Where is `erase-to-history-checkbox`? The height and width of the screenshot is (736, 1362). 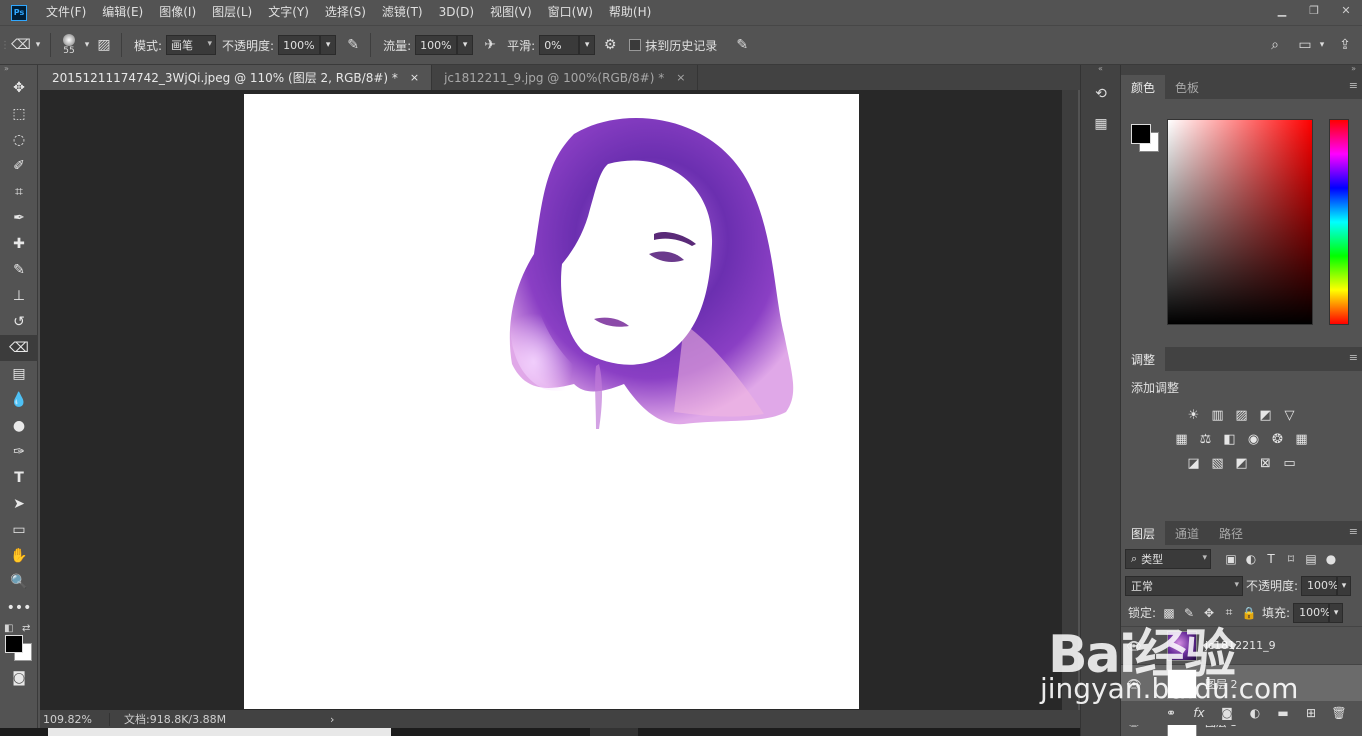
erase-to-history-checkbox is located at coordinates (635, 45).